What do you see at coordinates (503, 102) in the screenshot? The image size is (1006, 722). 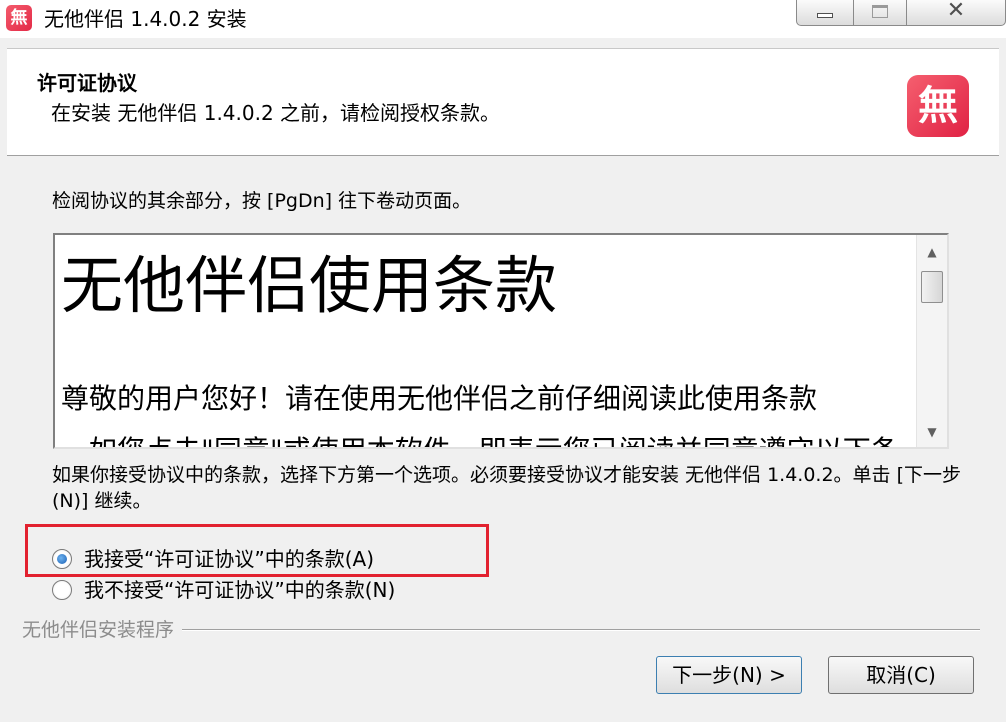 I see `header-panel: 许可证协议 在安装 无他伴侣 1.4.0.2 之前，请检阅授权条款。 無` at bounding box center [503, 102].